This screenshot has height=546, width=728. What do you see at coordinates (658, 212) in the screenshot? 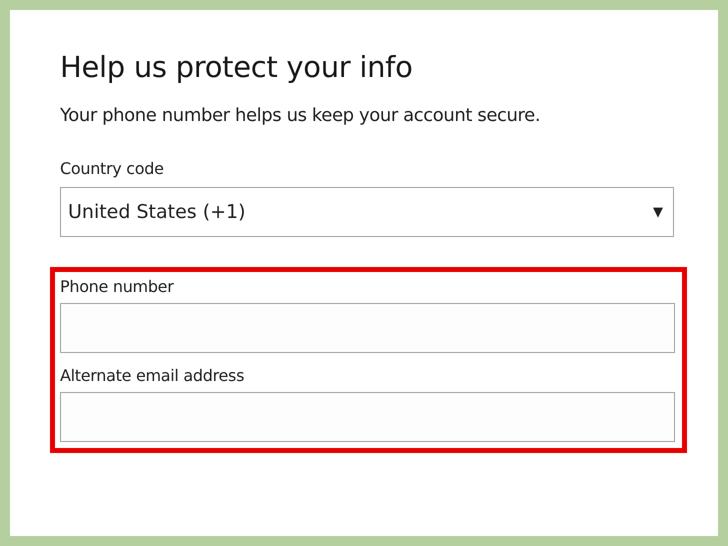
I see `caret-icon: ▼` at bounding box center [658, 212].